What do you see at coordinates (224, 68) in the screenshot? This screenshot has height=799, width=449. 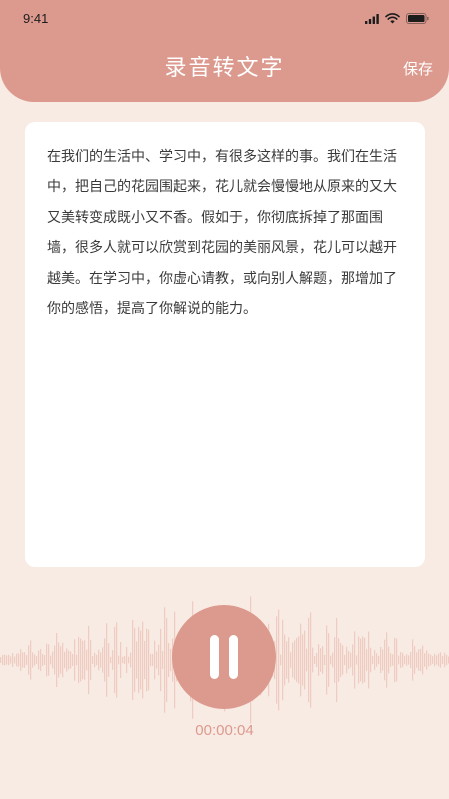 I see `page-title: 录音转文字` at bounding box center [224, 68].